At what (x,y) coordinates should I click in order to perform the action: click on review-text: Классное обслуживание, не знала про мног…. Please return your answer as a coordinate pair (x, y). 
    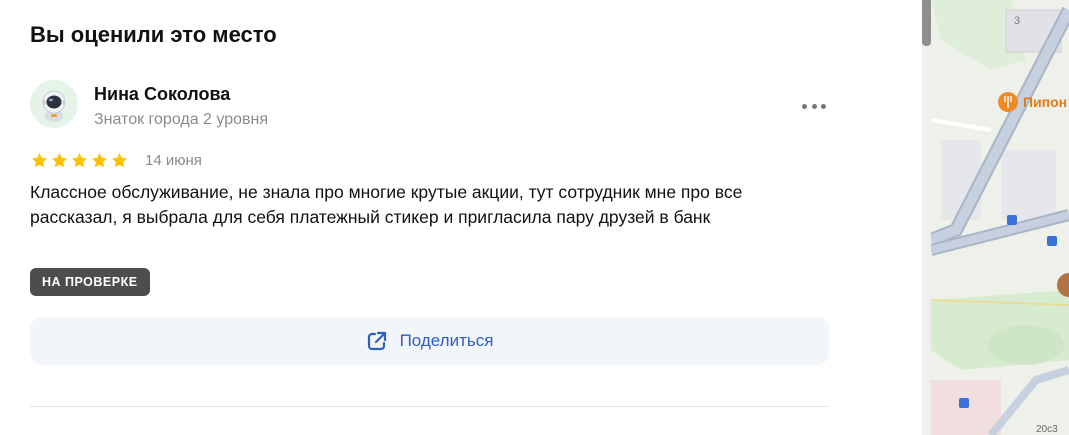
    Looking at the image, I should click on (386, 204).